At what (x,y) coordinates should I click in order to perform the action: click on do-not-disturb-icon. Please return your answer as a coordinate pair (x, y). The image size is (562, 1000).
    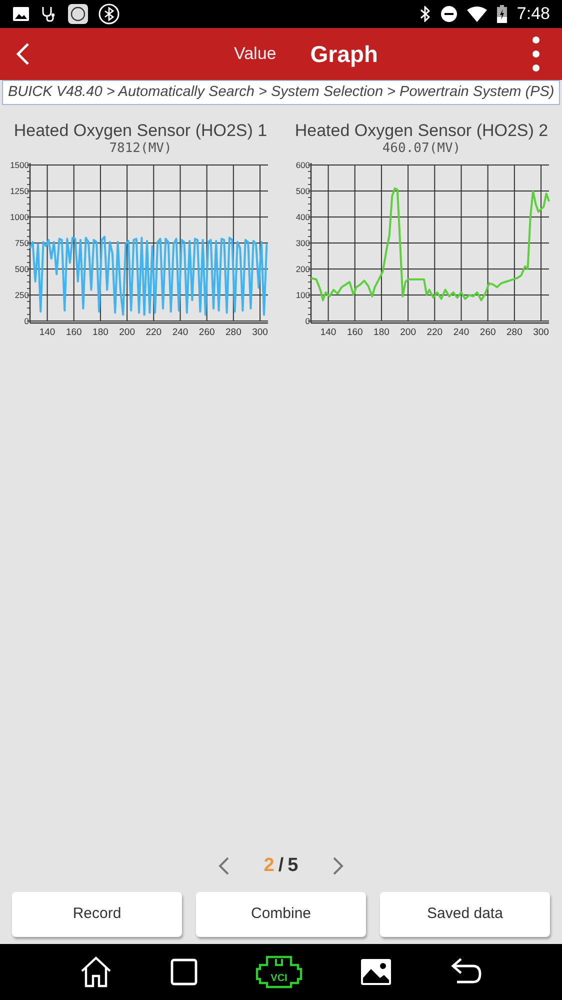
    Looking at the image, I should click on (448, 14).